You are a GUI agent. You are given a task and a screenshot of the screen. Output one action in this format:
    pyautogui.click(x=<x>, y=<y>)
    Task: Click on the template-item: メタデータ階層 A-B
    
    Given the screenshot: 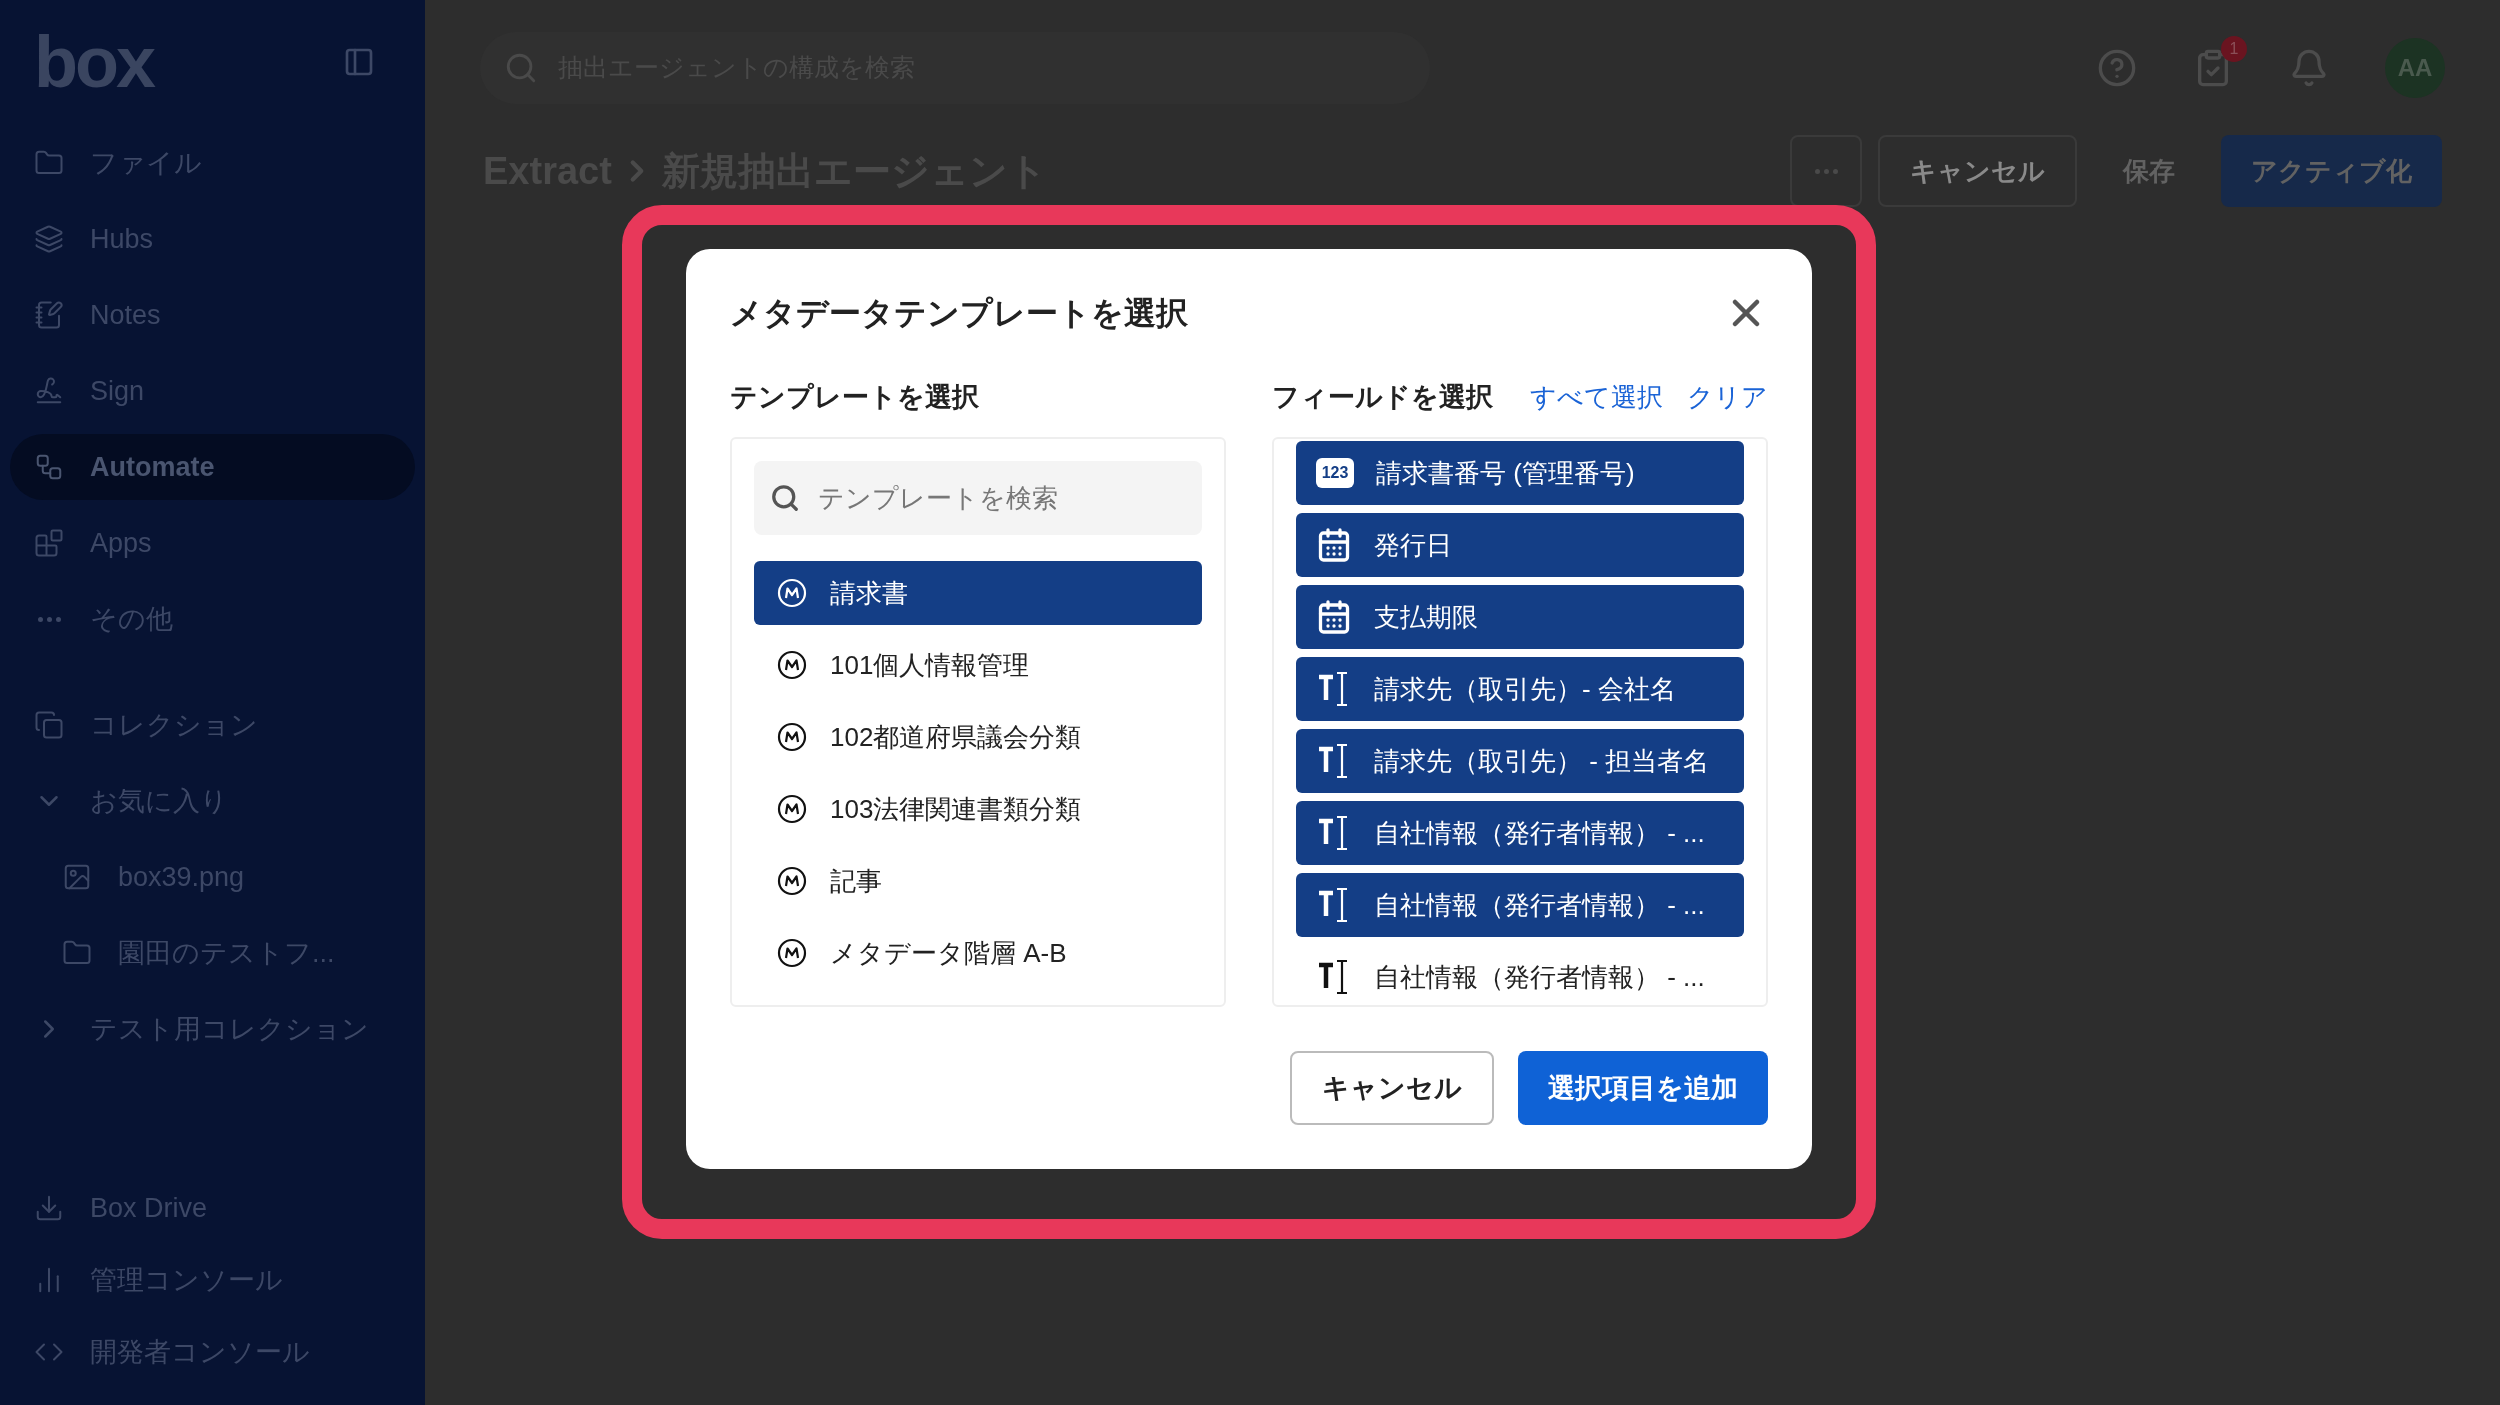 What is the action you would take?
    pyautogui.click(x=978, y=953)
    